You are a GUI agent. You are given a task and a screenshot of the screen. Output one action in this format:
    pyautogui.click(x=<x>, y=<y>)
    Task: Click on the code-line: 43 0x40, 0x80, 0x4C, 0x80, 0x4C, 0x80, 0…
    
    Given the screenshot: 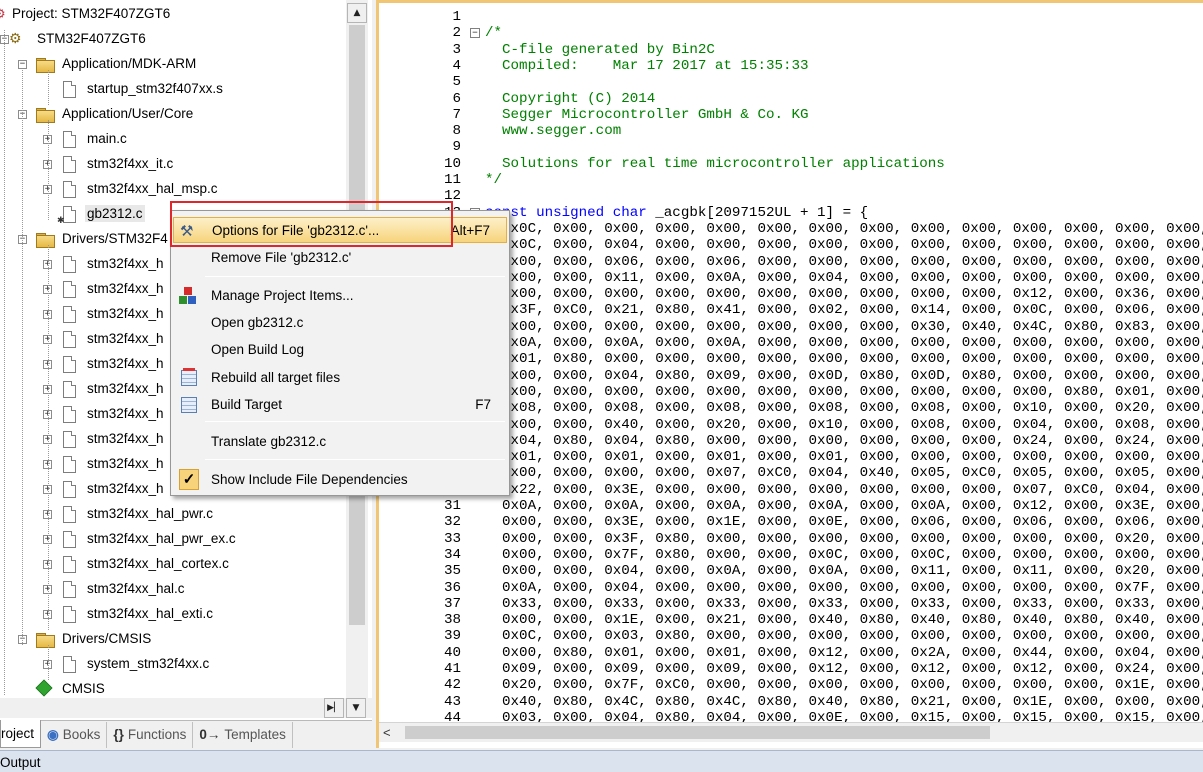 What is the action you would take?
    pyautogui.click(x=791, y=702)
    